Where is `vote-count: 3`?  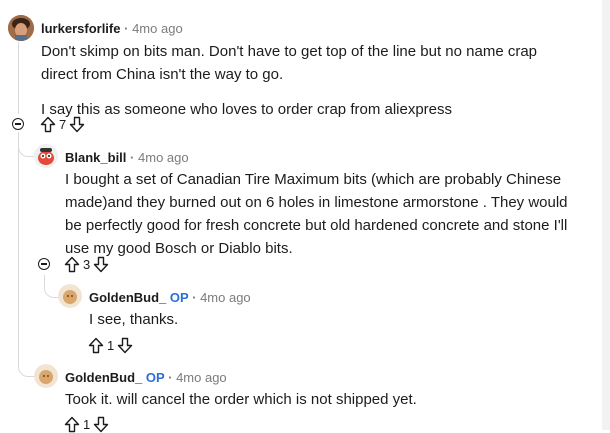 vote-count: 3 is located at coordinates (87, 264).